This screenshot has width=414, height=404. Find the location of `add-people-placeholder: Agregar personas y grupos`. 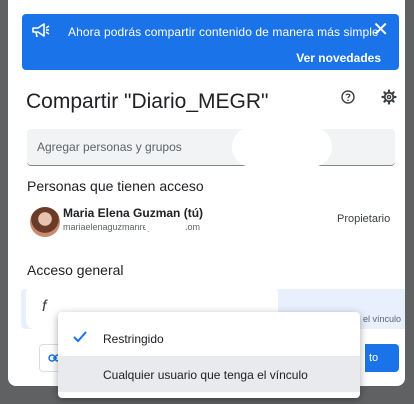

add-people-placeholder: Agregar personas y grupos is located at coordinates (109, 147).